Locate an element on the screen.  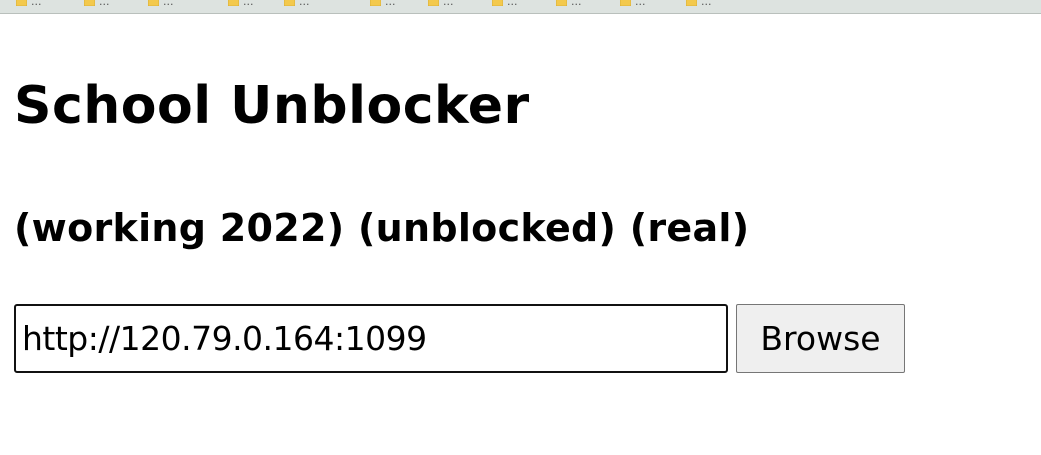
browse-button: Browse is located at coordinates (820, 338).